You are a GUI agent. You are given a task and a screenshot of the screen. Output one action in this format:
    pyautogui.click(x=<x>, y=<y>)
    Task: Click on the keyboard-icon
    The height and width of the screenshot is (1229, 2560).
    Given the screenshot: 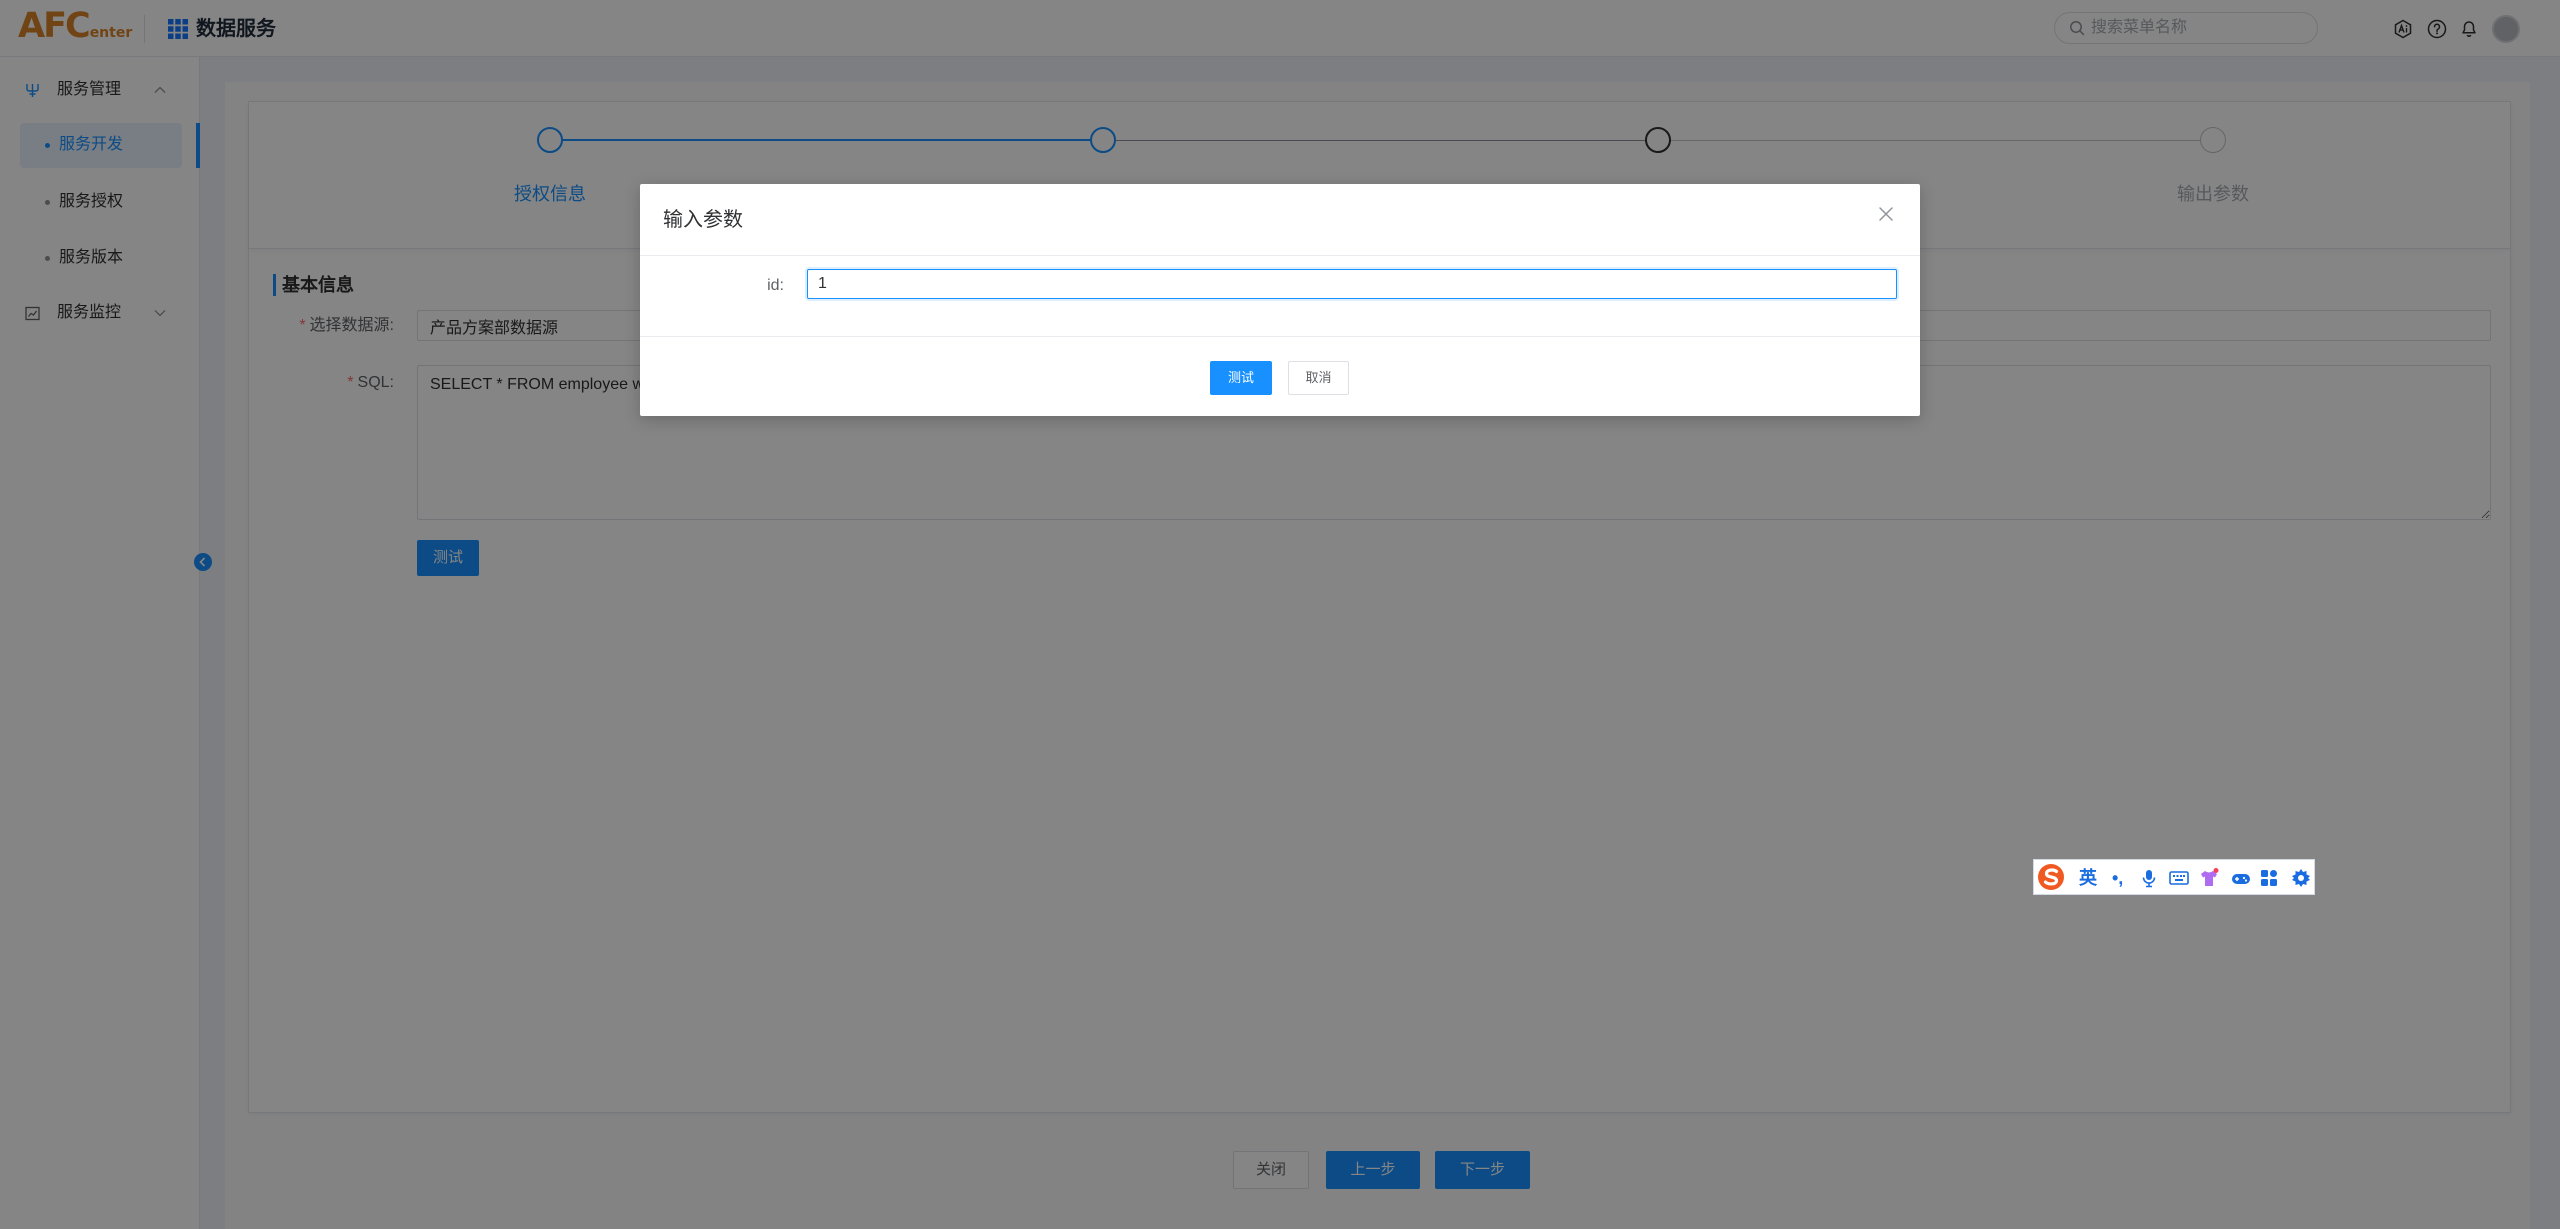 What is the action you would take?
    pyautogui.click(x=2179, y=878)
    